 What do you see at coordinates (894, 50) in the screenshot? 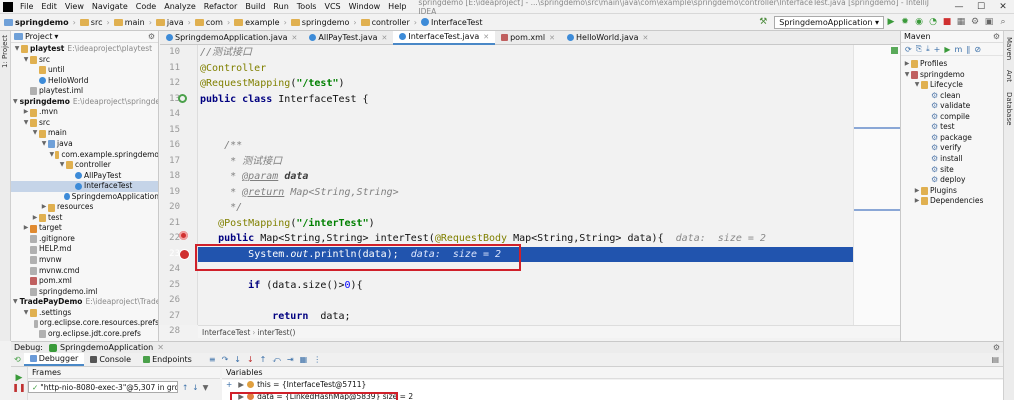
I see `inspection-ok-icon` at bounding box center [894, 50].